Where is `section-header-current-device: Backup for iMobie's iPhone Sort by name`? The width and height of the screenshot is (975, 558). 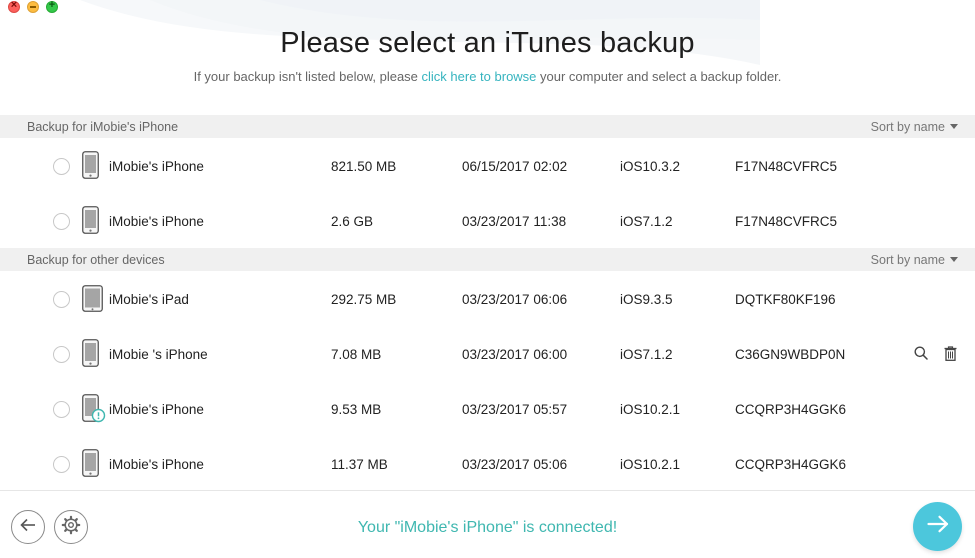 section-header-current-device: Backup for iMobie's iPhone Sort by name is located at coordinates (487, 126).